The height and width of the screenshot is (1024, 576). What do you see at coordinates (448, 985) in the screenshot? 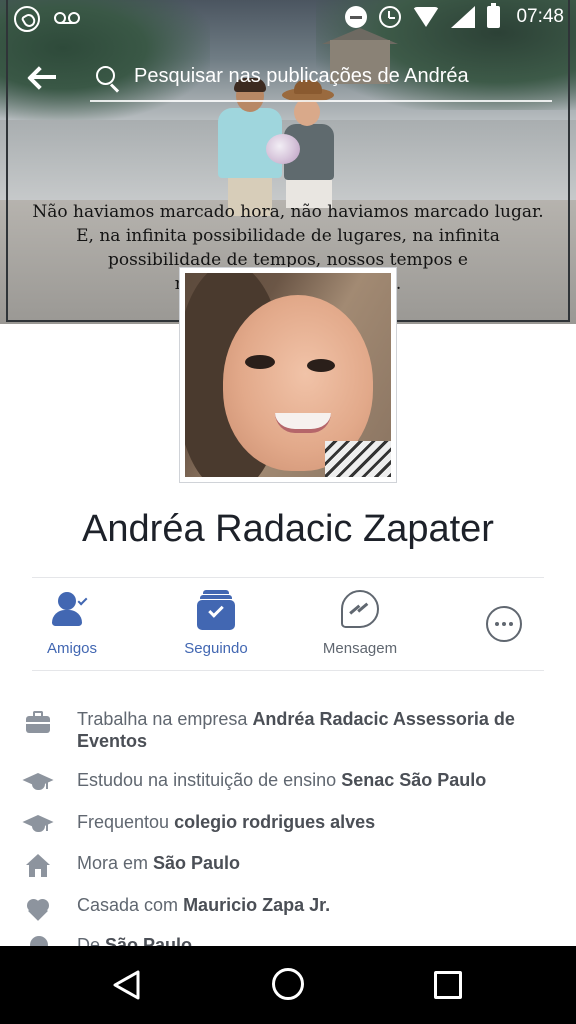
I see `nav-recents-icon` at bounding box center [448, 985].